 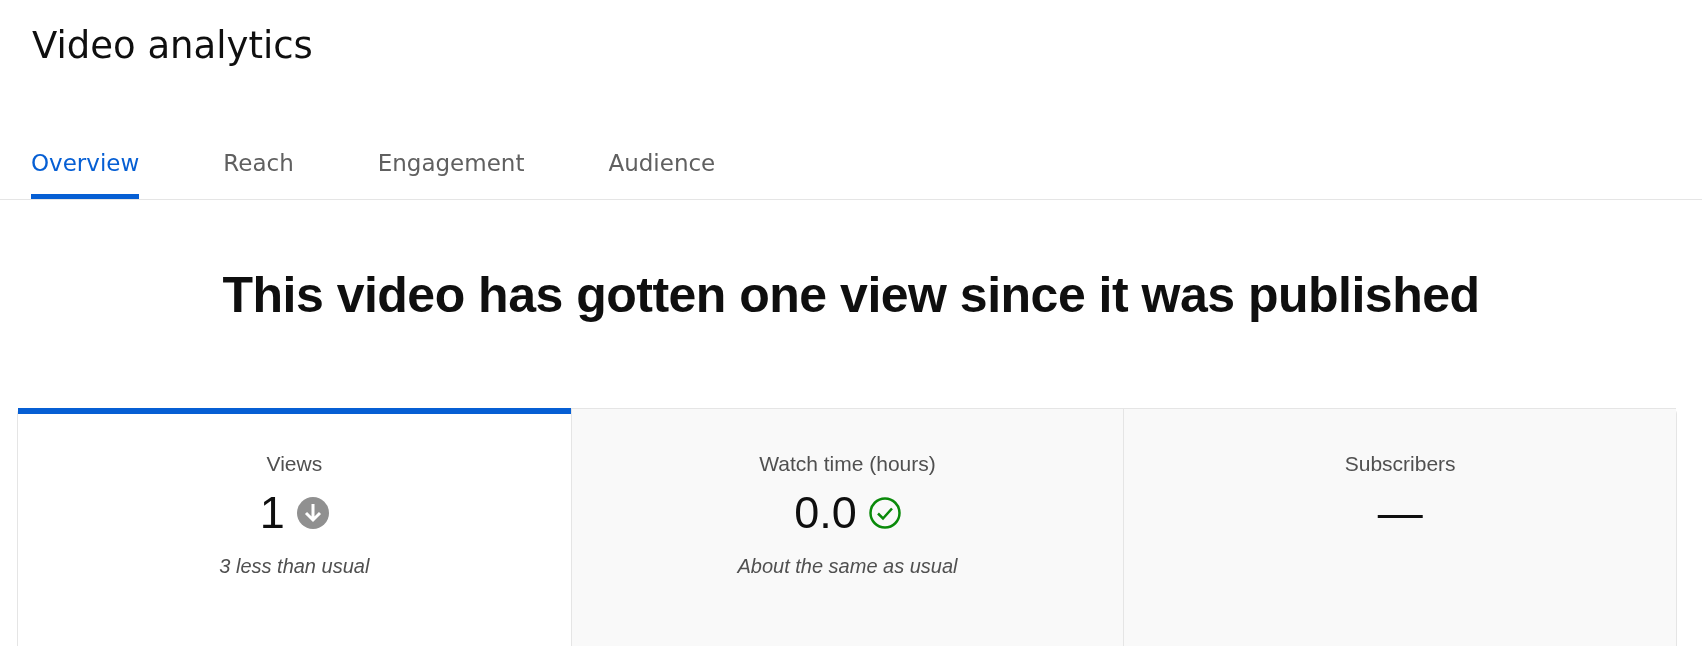 I want to click on tab: Reach, so click(x=258, y=174).